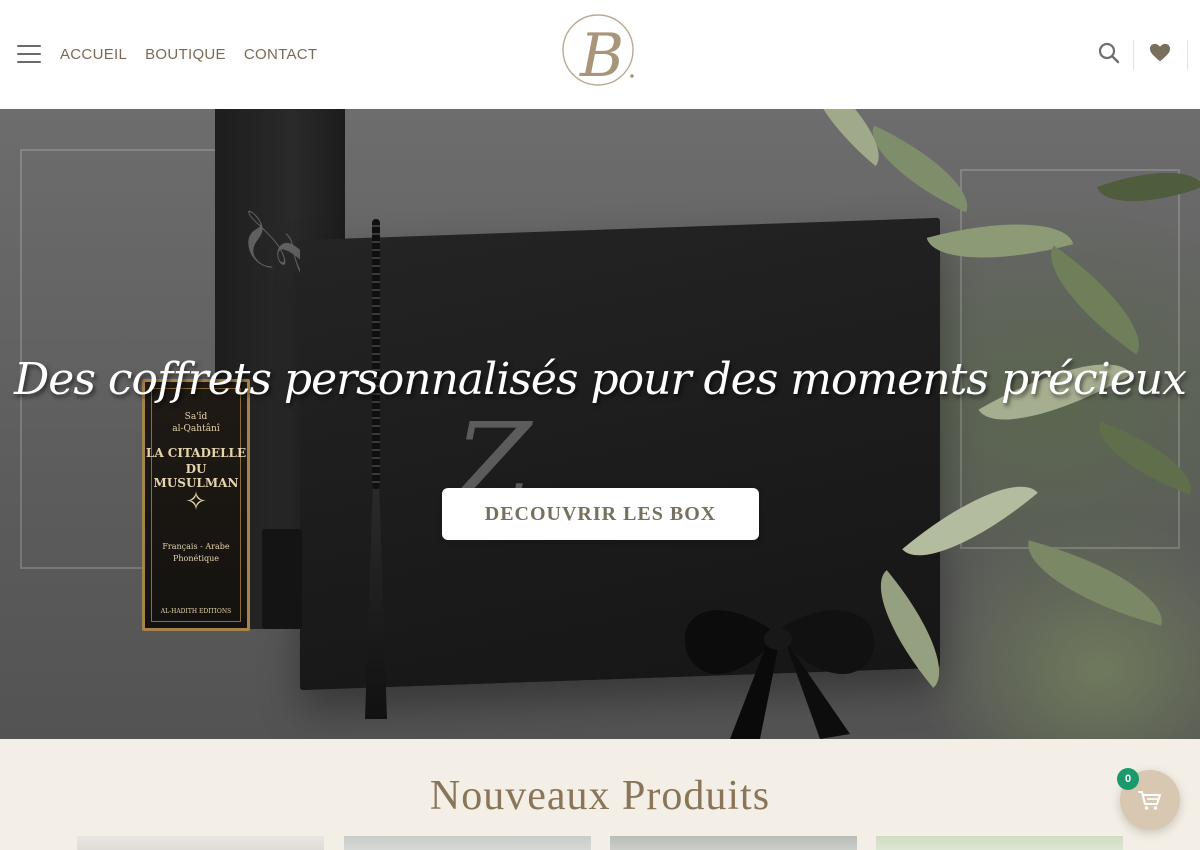 This screenshot has height=850, width=1200. Describe the element at coordinates (779, 674) in the screenshot. I see `ribbon-bow` at that location.